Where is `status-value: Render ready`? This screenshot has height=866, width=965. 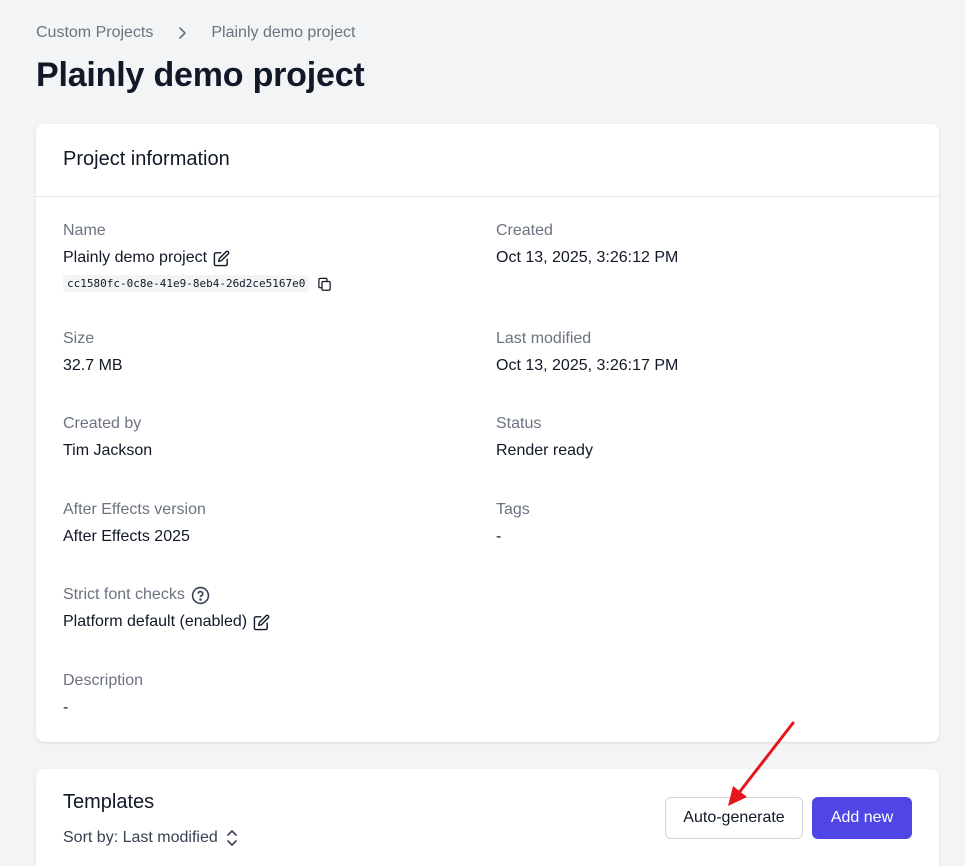 status-value: Render ready is located at coordinates (544, 450).